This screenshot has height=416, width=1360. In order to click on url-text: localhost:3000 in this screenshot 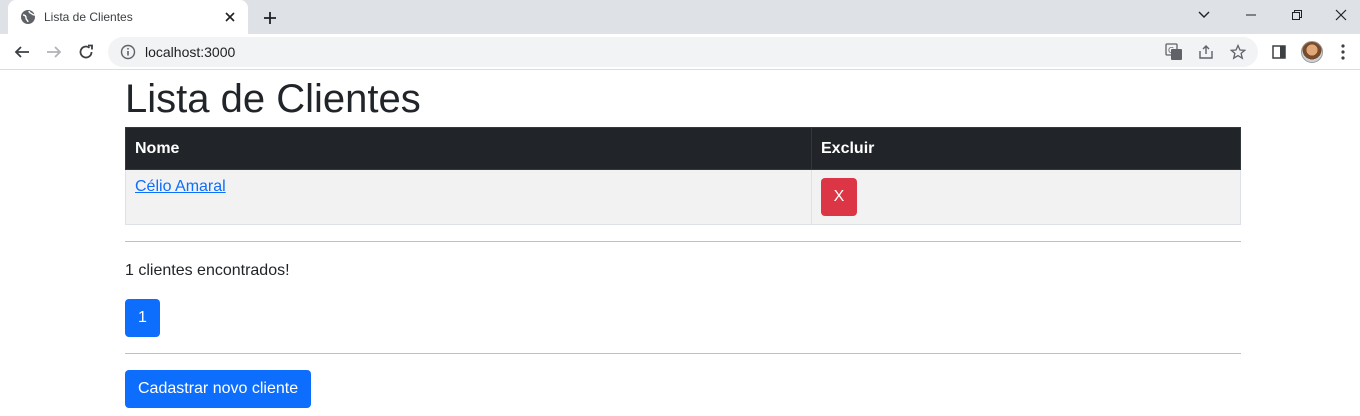, I will do `click(190, 52)`.